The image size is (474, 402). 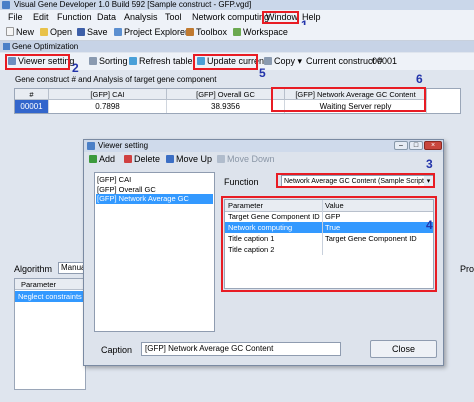 What do you see at coordinates (71, 268) in the screenshot?
I see `algorithm-select: Manua` at bounding box center [71, 268].